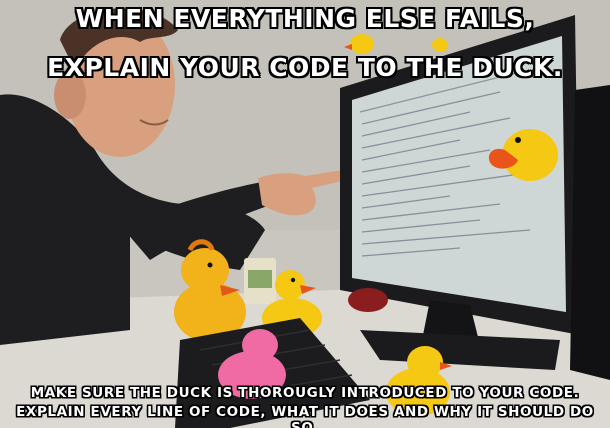 This screenshot has height=428, width=610. What do you see at coordinates (585, 423) in the screenshot?
I see `watermark: imgflip.com` at bounding box center [585, 423].